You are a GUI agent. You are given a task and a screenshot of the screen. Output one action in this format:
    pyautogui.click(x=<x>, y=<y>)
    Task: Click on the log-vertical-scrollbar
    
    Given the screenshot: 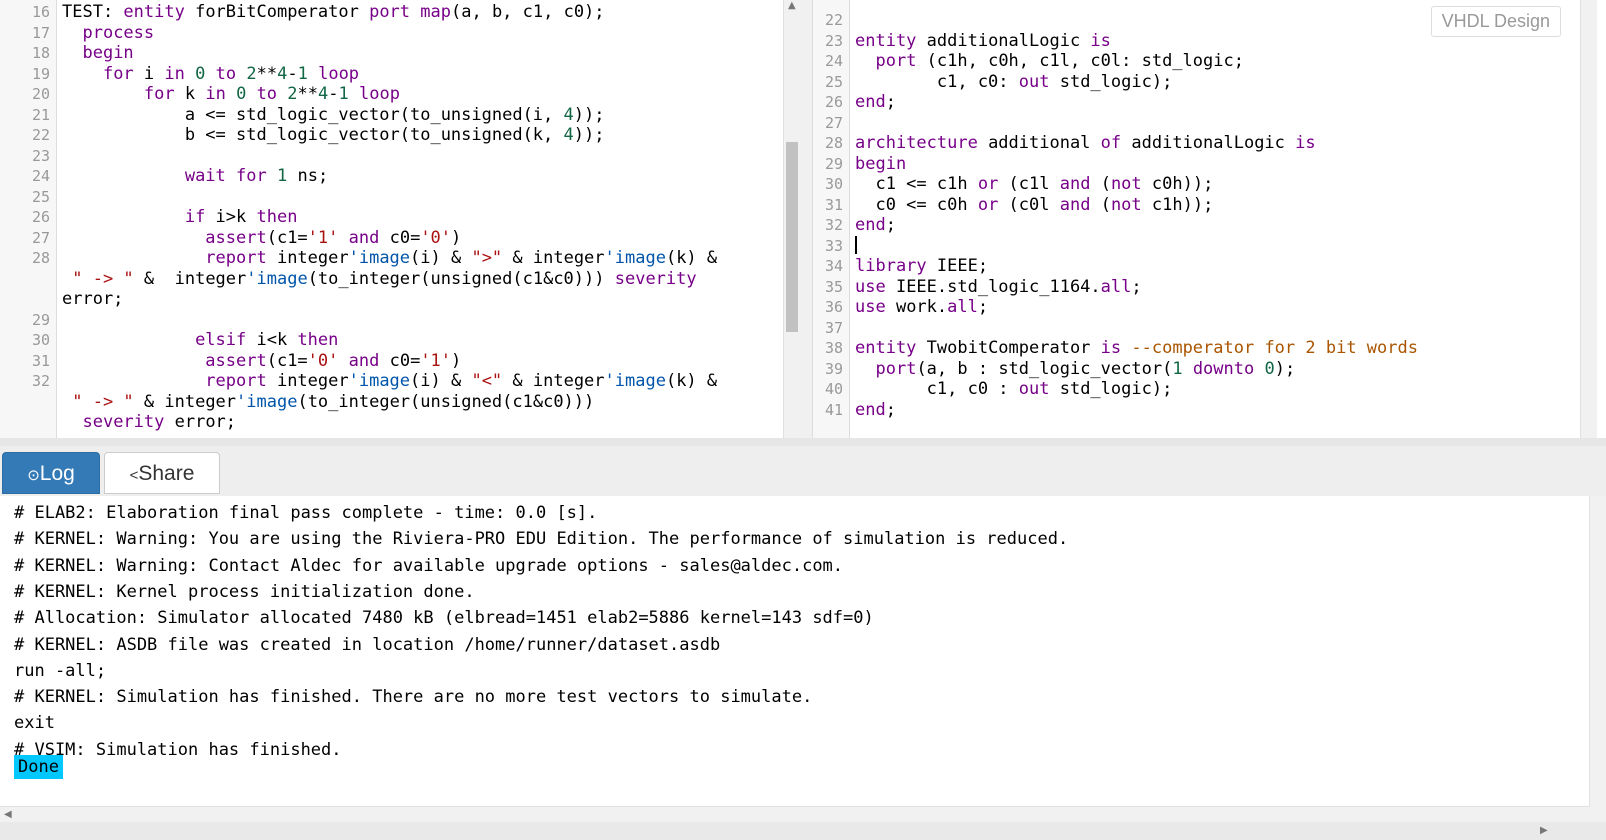 What is the action you would take?
    pyautogui.click(x=1597, y=659)
    